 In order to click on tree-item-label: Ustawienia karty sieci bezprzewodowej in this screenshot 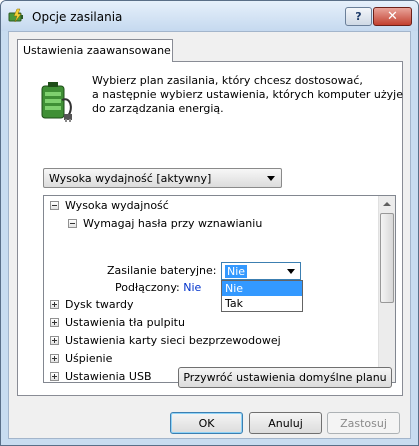, I will do `click(173, 340)`.